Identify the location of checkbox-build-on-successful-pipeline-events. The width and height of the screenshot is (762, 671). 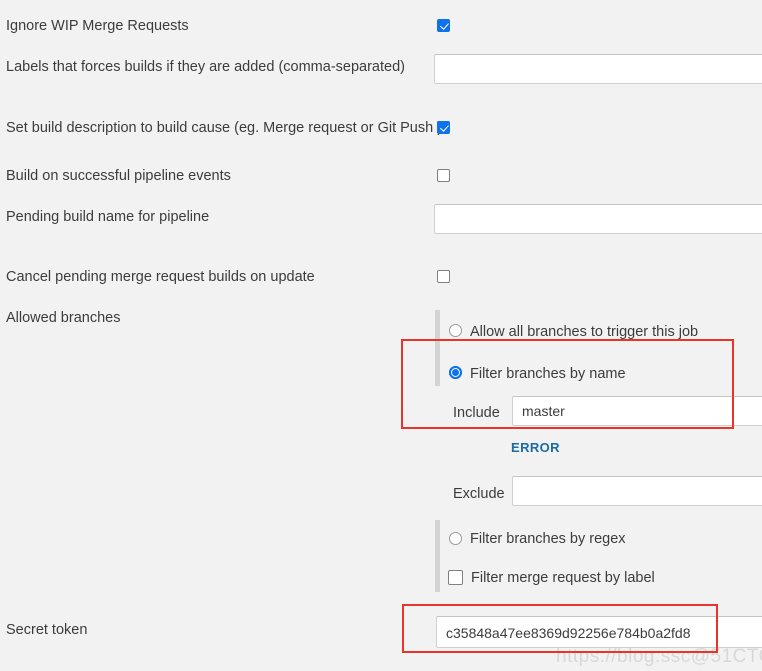
(443, 175).